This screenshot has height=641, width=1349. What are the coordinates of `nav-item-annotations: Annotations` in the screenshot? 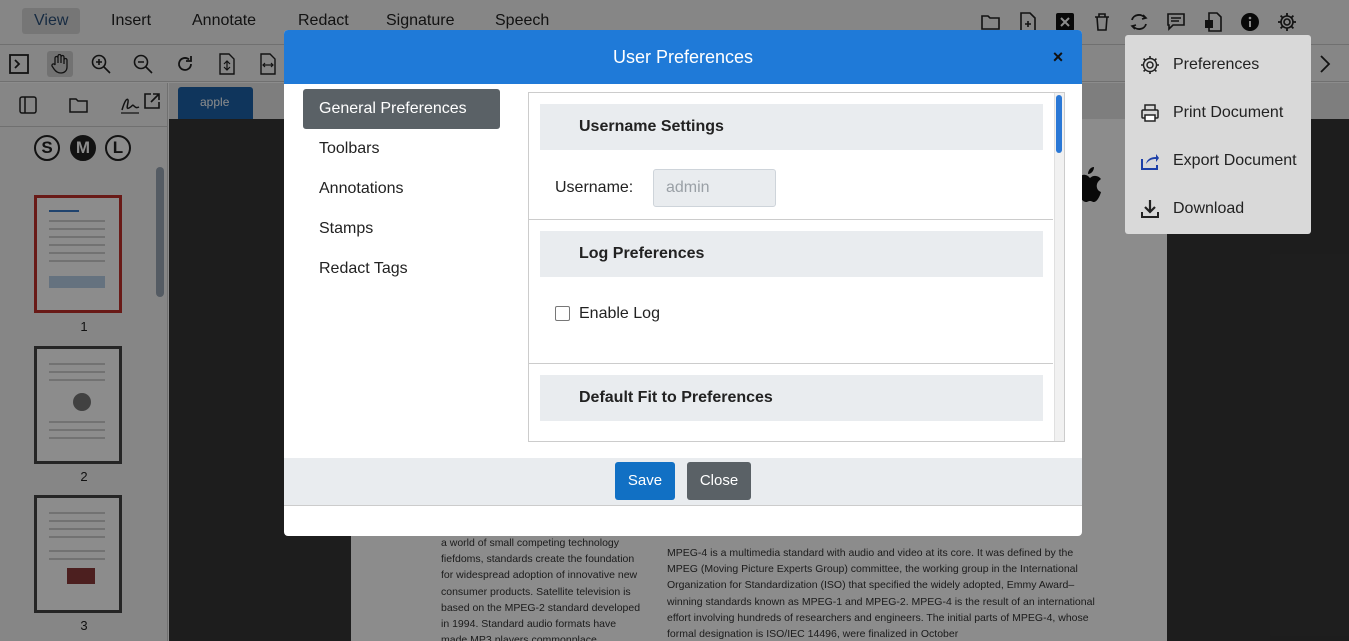 It's located at (401, 189).